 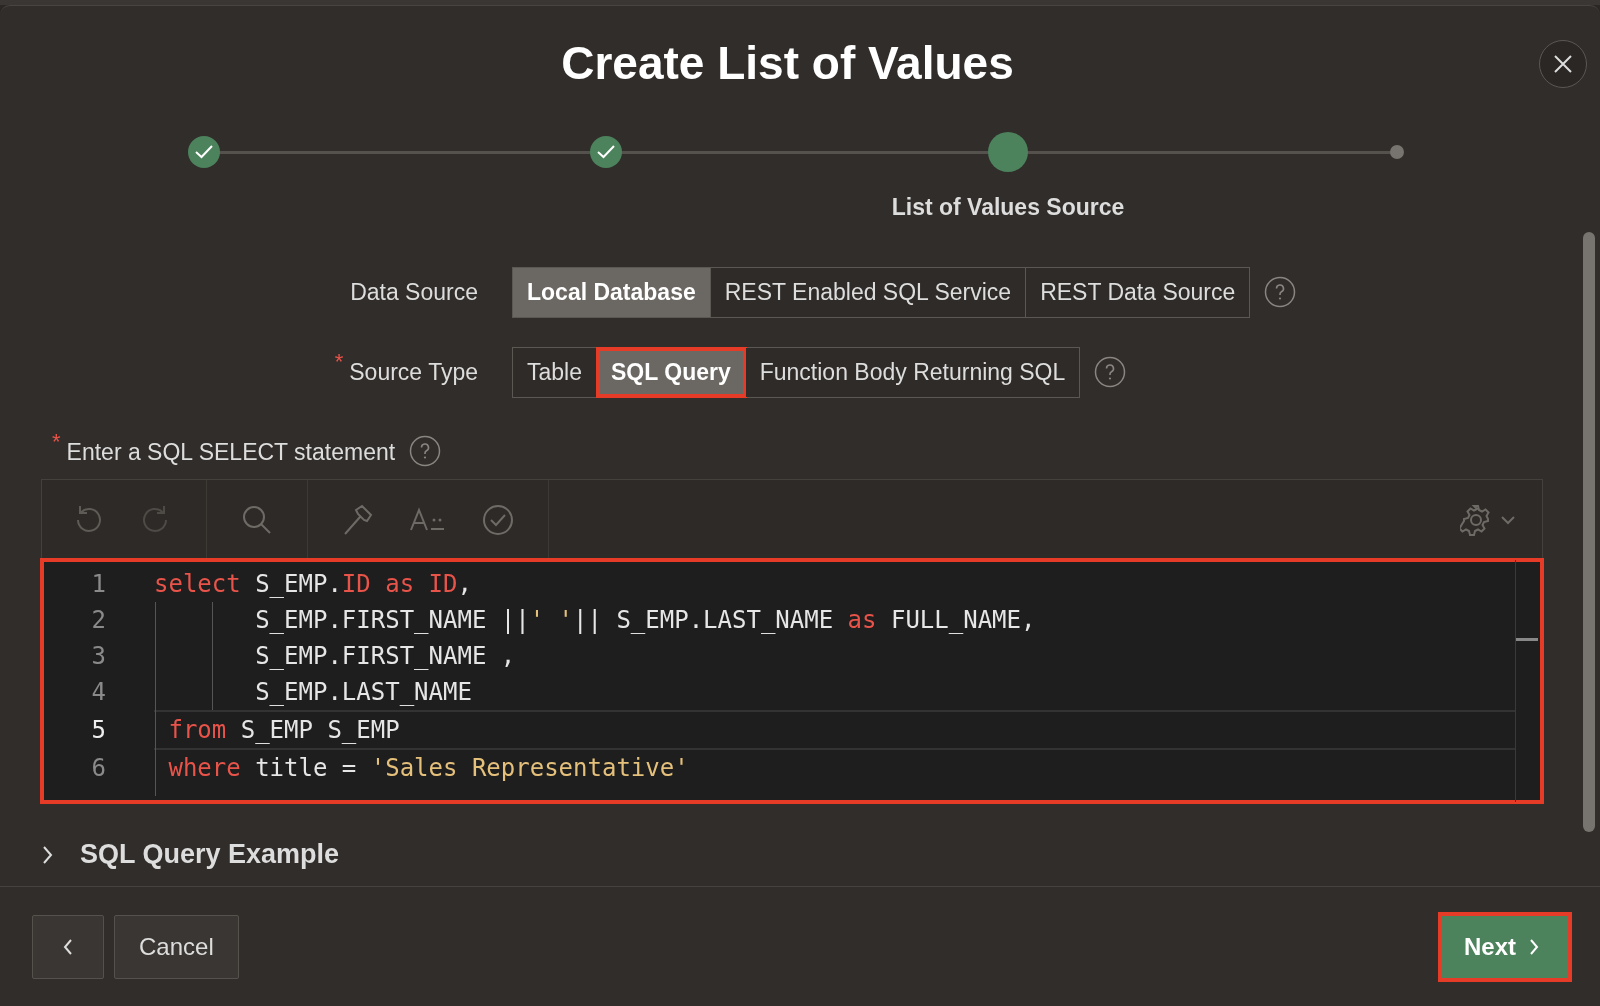 What do you see at coordinates (98, 620) in the screenshot?
I see `line-number: 2` at bounding box center [98, 620].